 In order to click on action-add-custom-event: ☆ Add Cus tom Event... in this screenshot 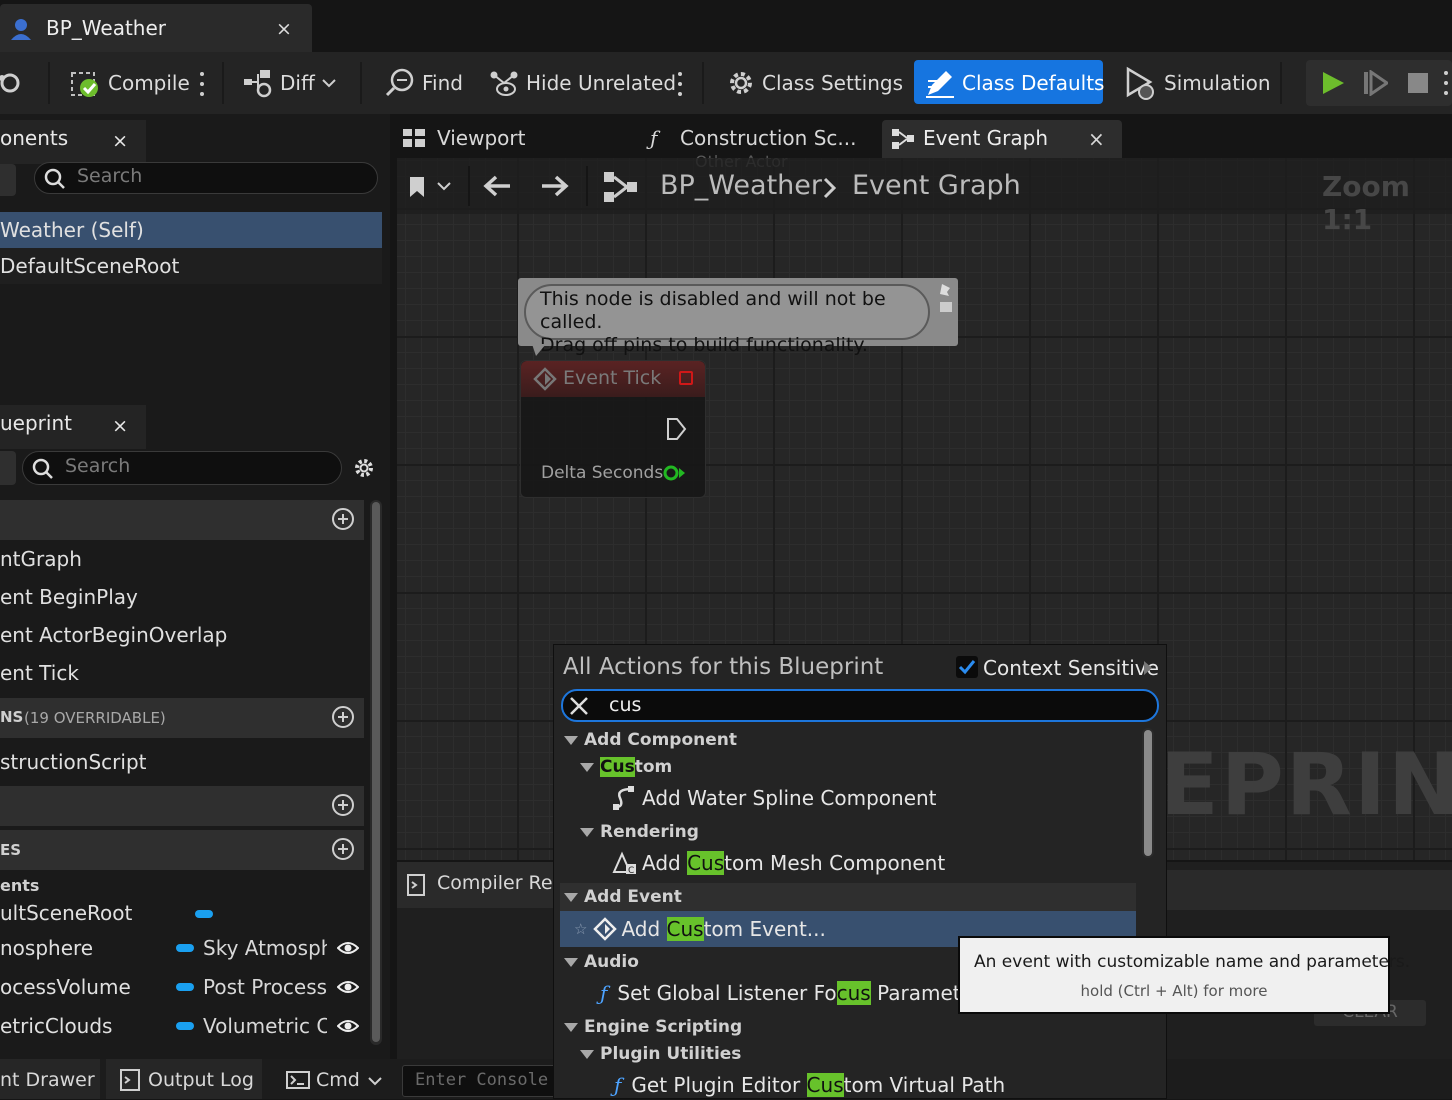, I will do `click(700, 929)`.